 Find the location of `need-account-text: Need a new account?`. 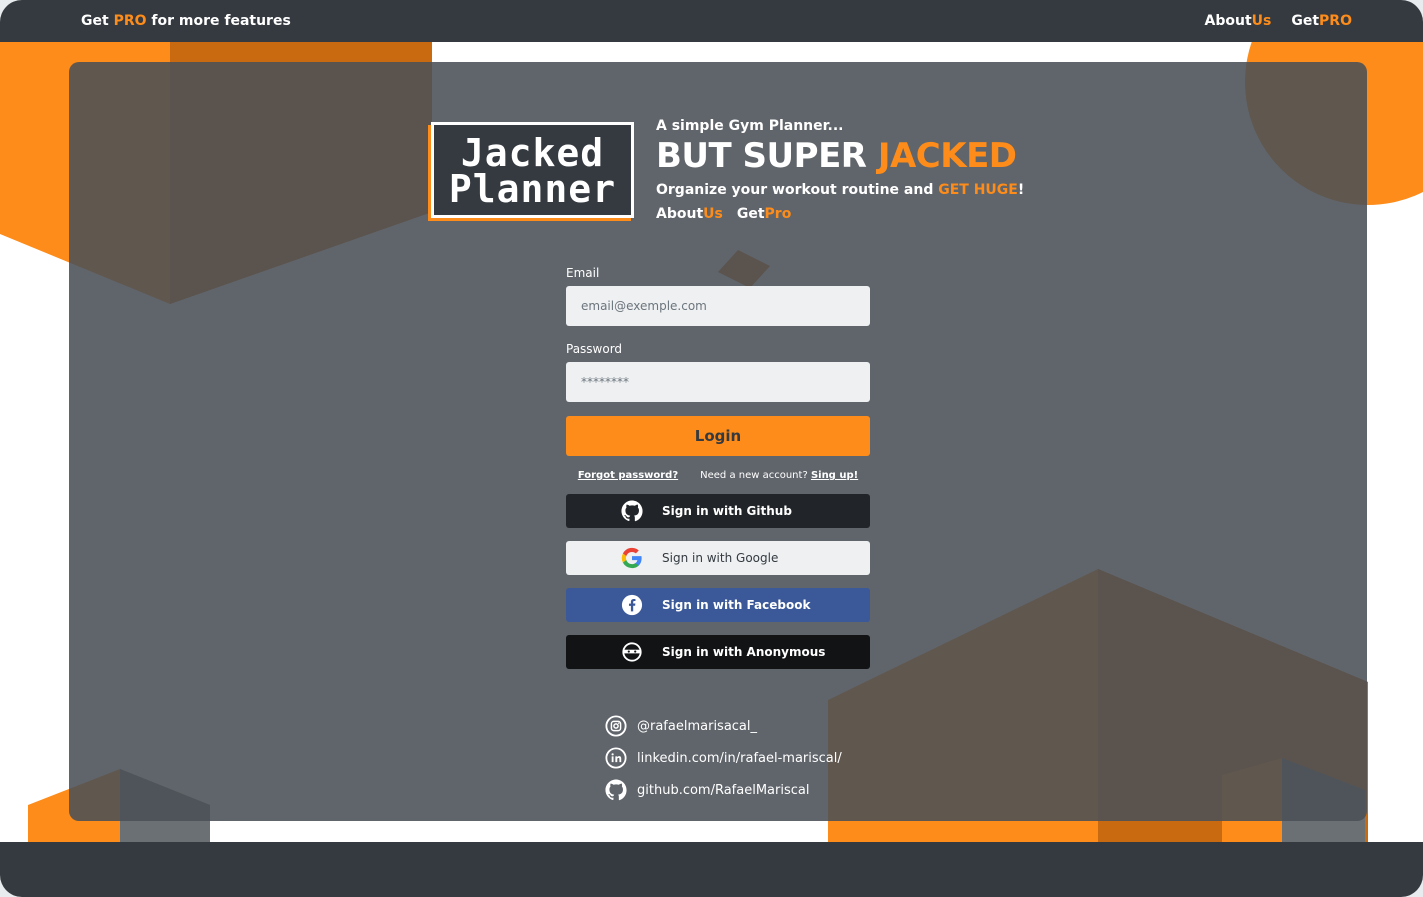

need-account-text: Need a new account? is located at coordinates (755, 475).